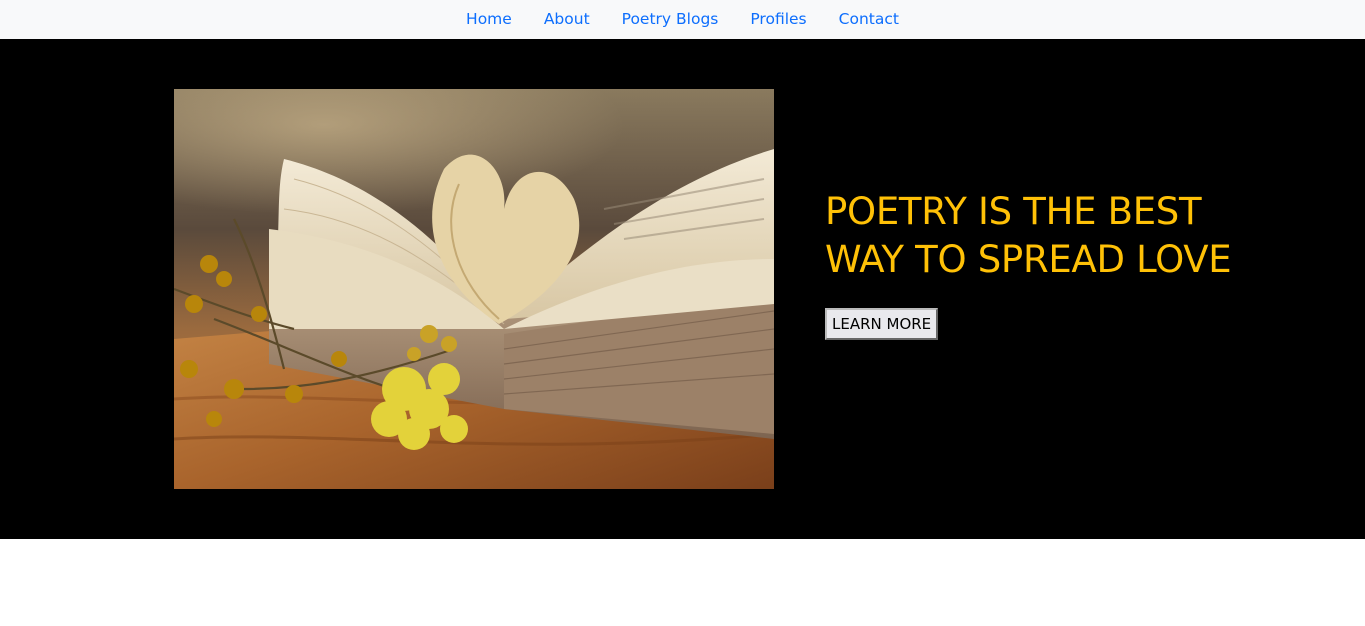 This screenshot has width=1365, height=626. What do you see at coordinates (882, 324) in the screenshot?
I see `learn-more-button: LEARN MORE` at bounding box center [882, 324].